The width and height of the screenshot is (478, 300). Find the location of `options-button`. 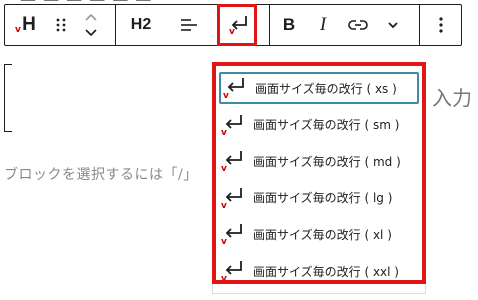

options-button is located at coordinates (441, 25).